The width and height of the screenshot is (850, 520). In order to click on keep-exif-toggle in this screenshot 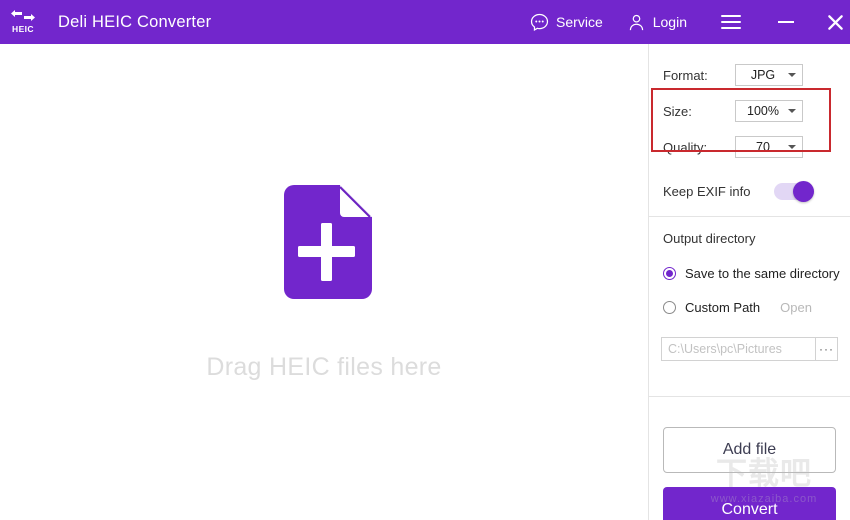, I will do `click(794, 191)`.